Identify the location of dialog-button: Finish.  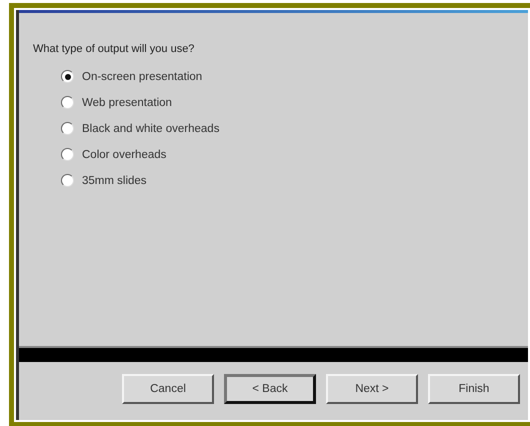
(474, 389).